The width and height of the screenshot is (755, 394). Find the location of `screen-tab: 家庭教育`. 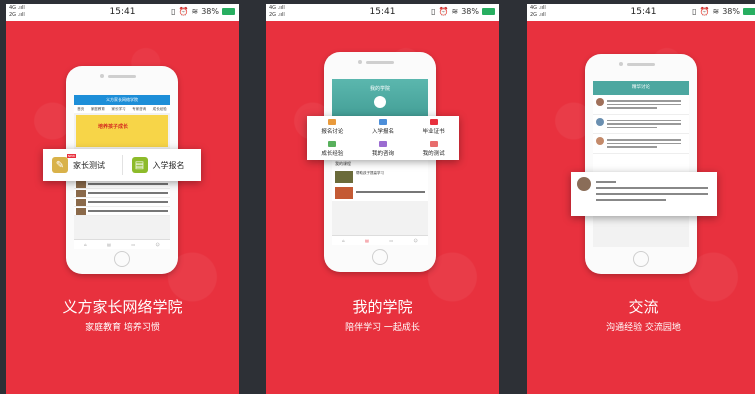

screen-tab: 家庭教育 is located at coordinates (98, 109).